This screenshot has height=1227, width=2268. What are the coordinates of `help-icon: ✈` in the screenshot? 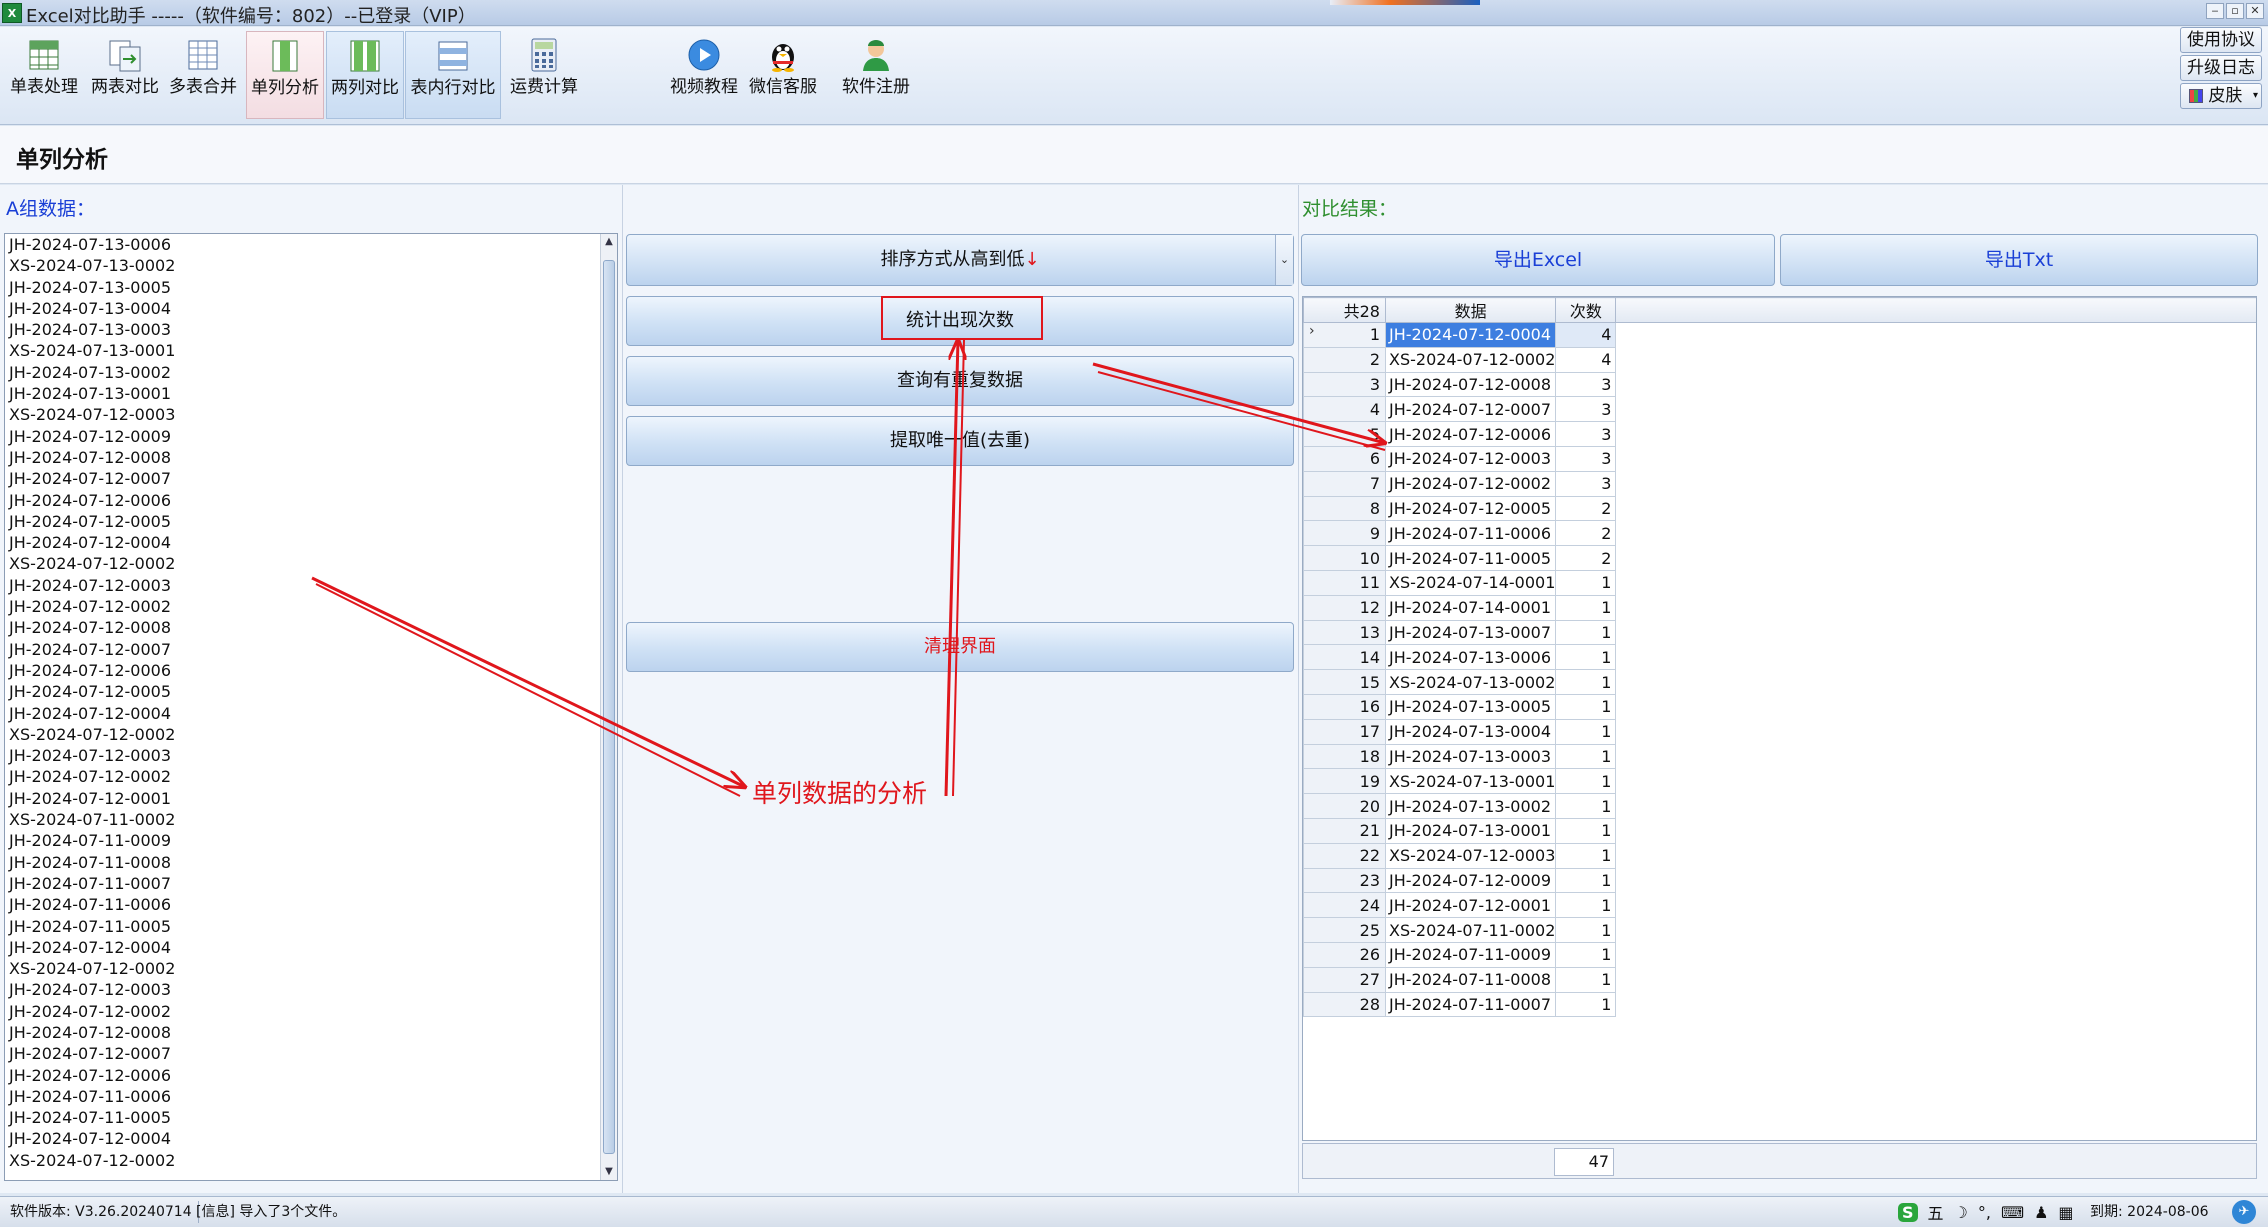 It's located at (2244, 1212).